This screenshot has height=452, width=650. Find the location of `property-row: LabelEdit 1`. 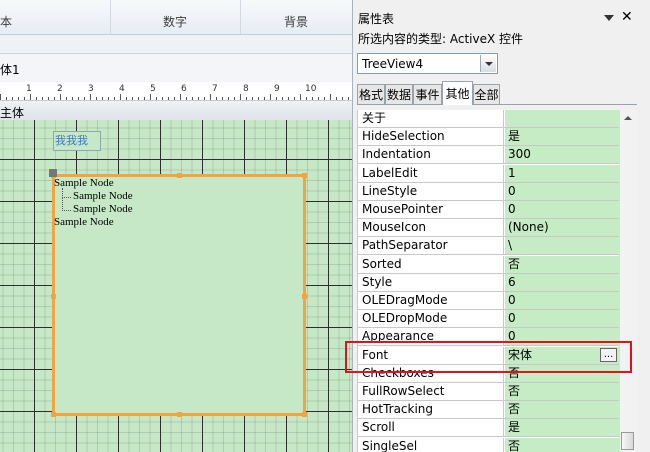

property-row: LabelEdit 1 is located at coordinates (489, 173).